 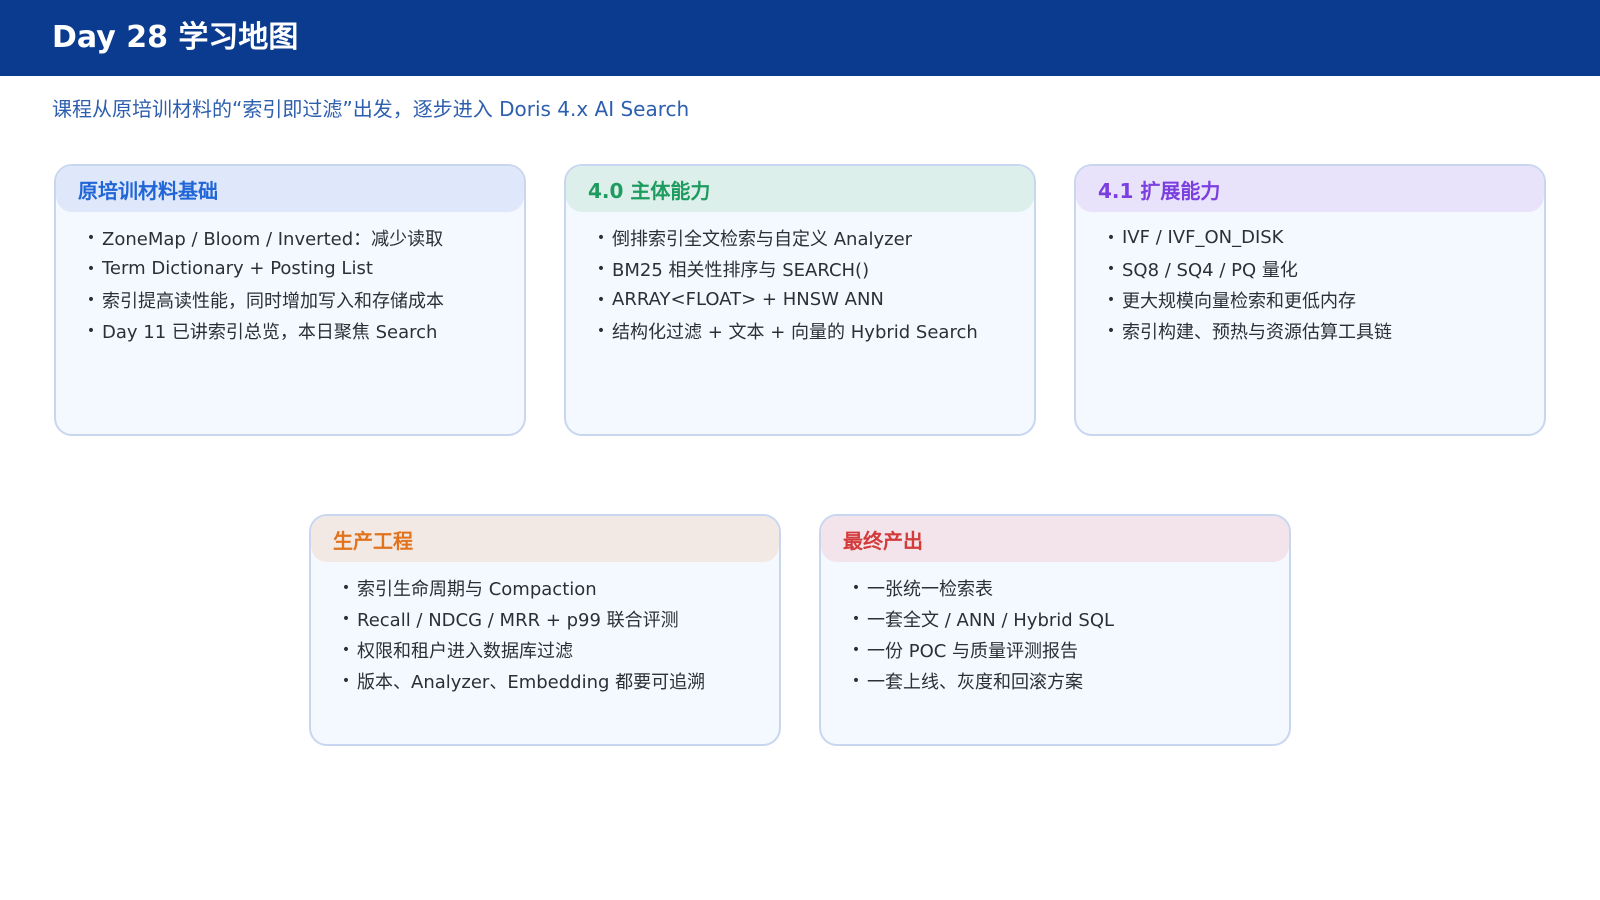 What do you see at coordinates (741, 270) in the screenshot?
I see `list-item-text: BM25 相关性排序与 SEARCH()` at bounding box center [741, 270].